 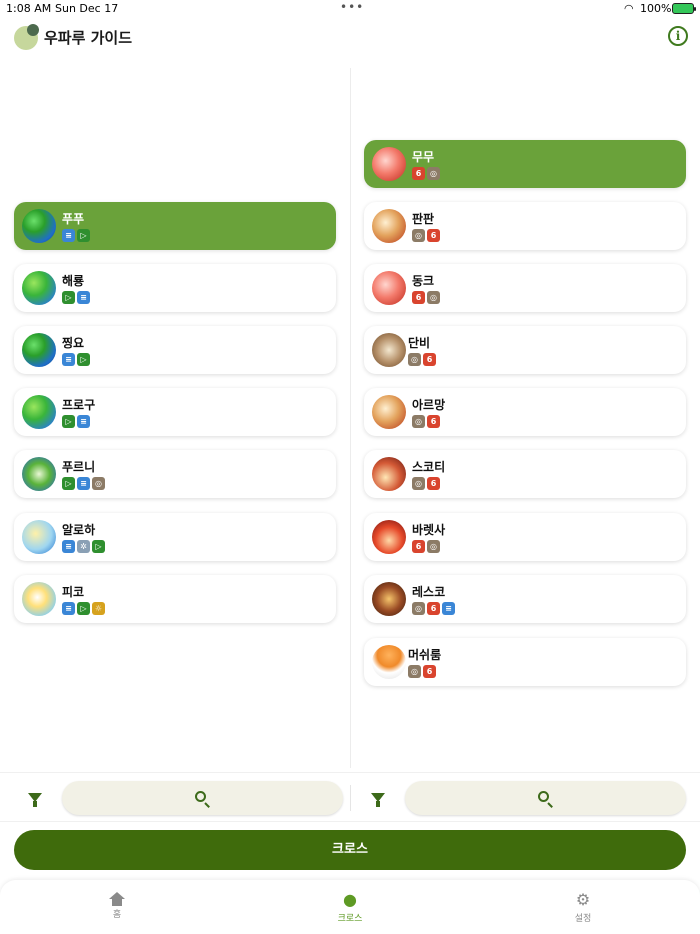 I want to click on multitasking-dots: •••, so click(x=352, y=7).